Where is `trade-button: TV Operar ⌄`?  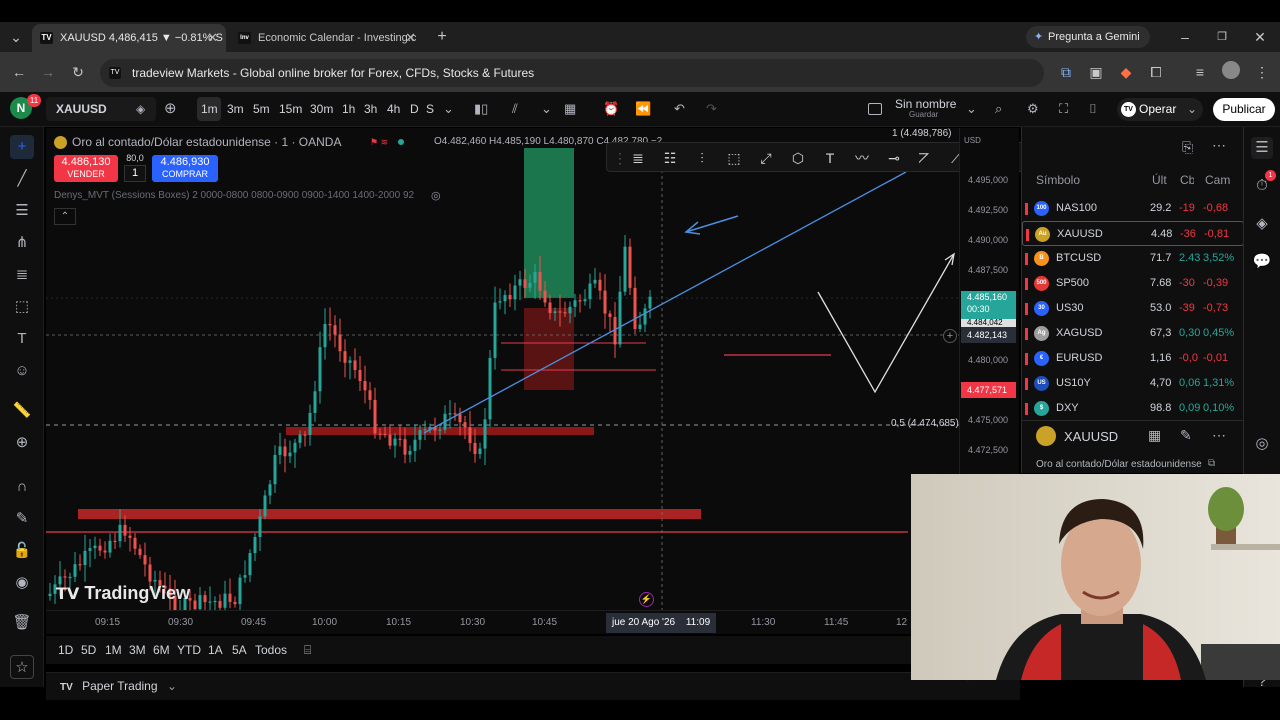 trade-button: TV Operar ⌄ is located at coordinates (1160, 109).